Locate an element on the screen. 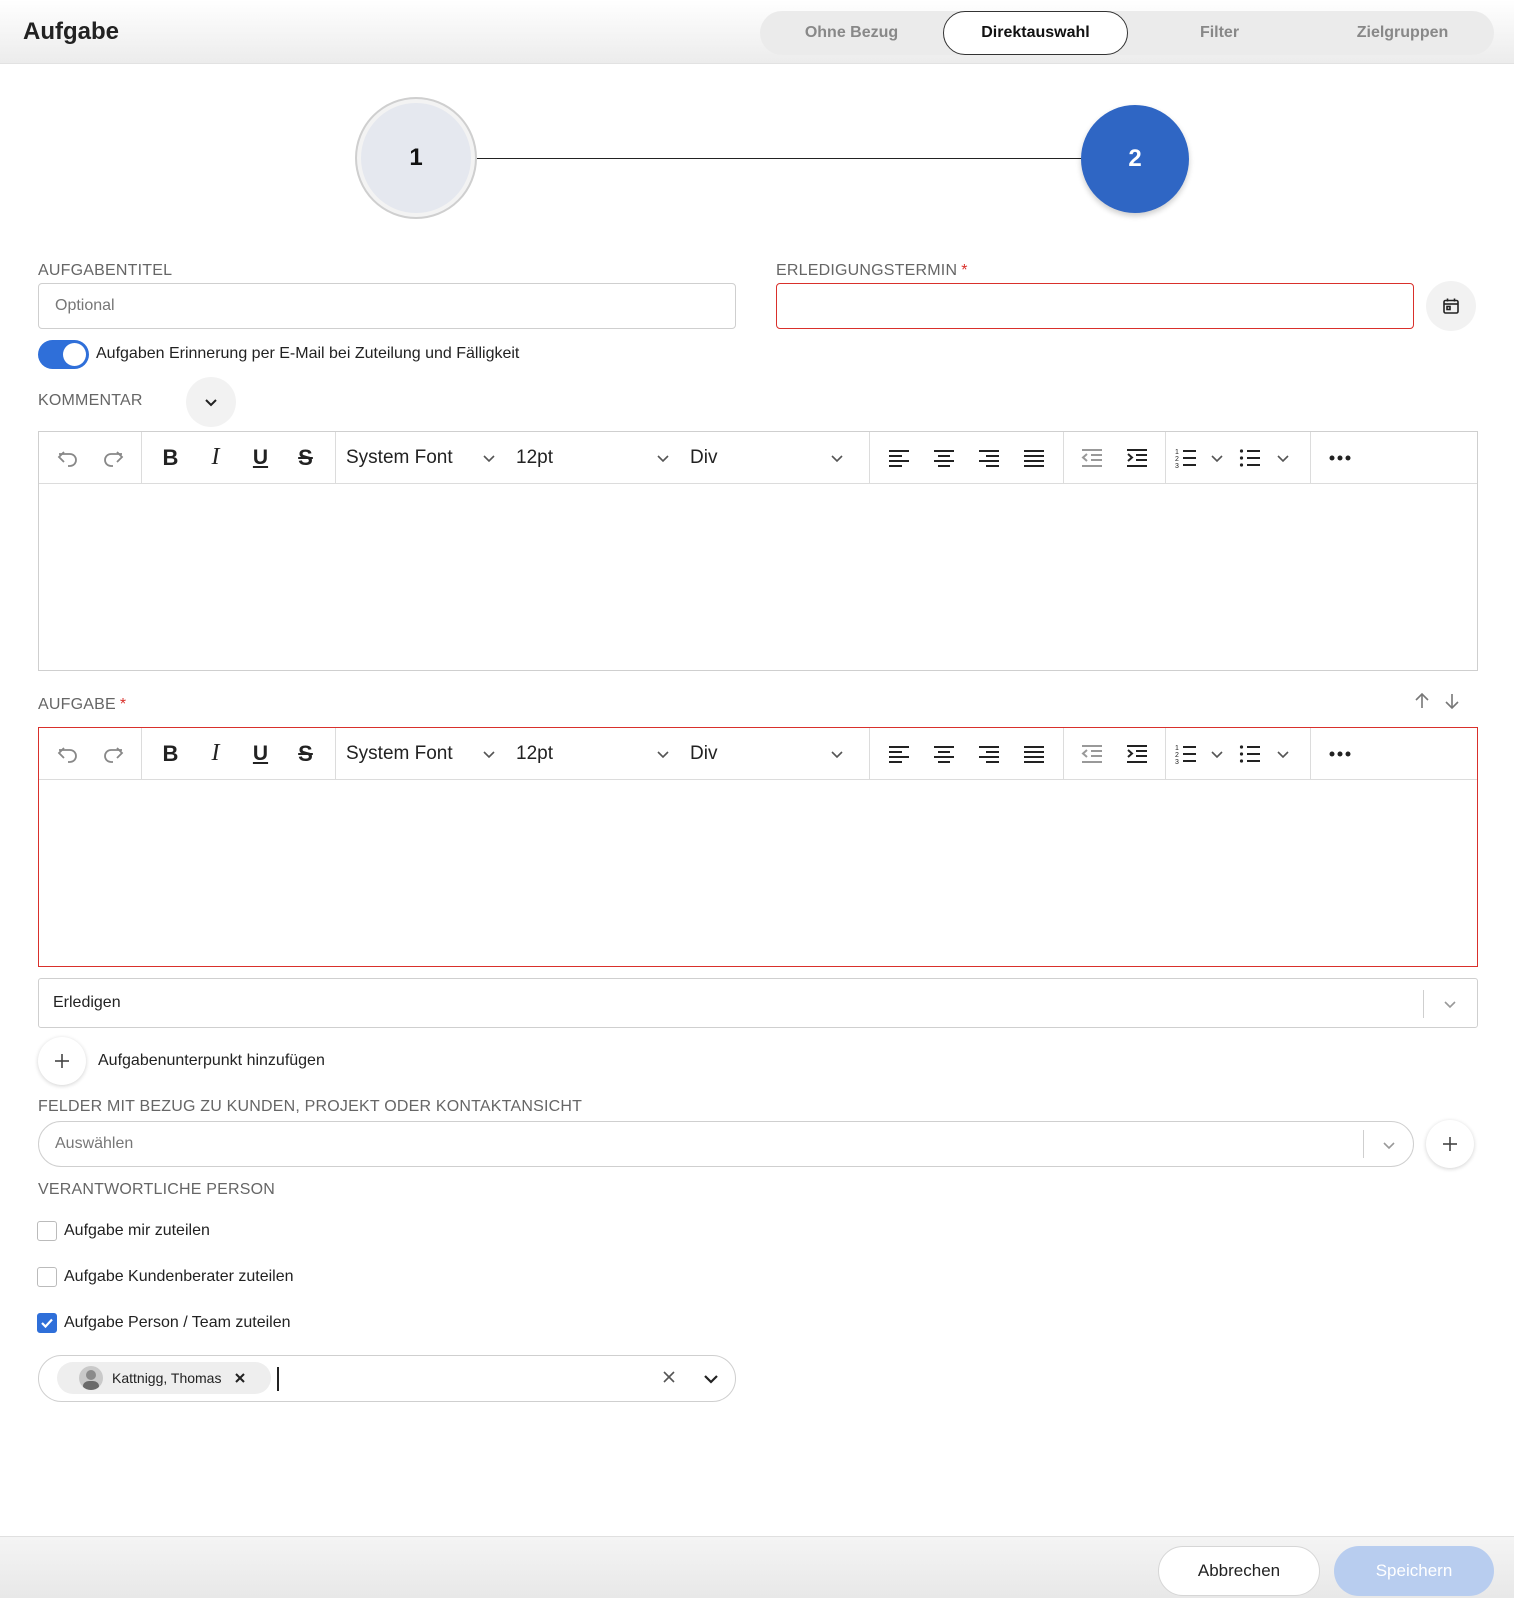 This screenshot has width=1514, height=1598. numbered-list-icon: 123 is located at coordinates (1185, 459).